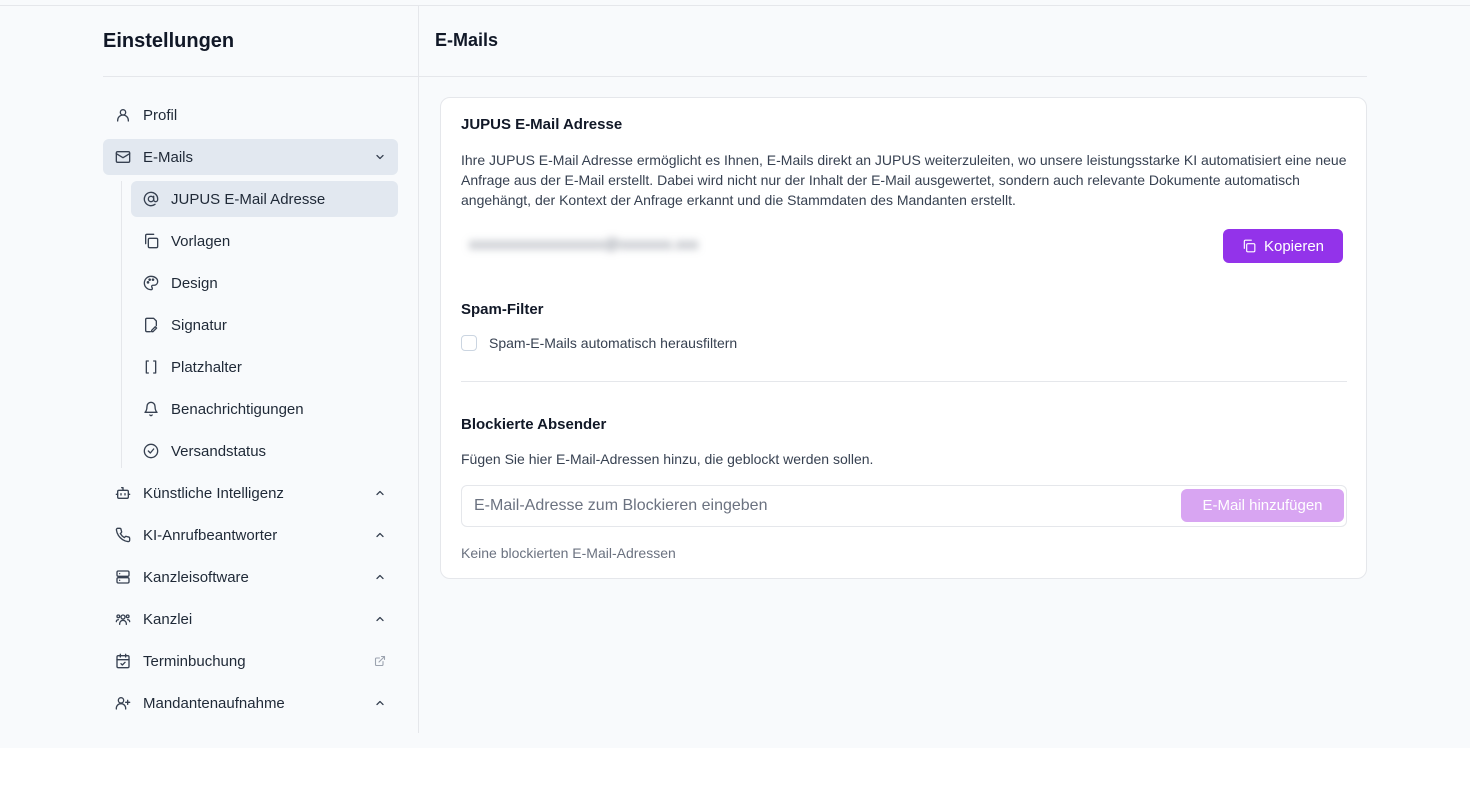  Describe the element at coordinates (123, 577) in the screenshot. I see `server-icon` at that location.